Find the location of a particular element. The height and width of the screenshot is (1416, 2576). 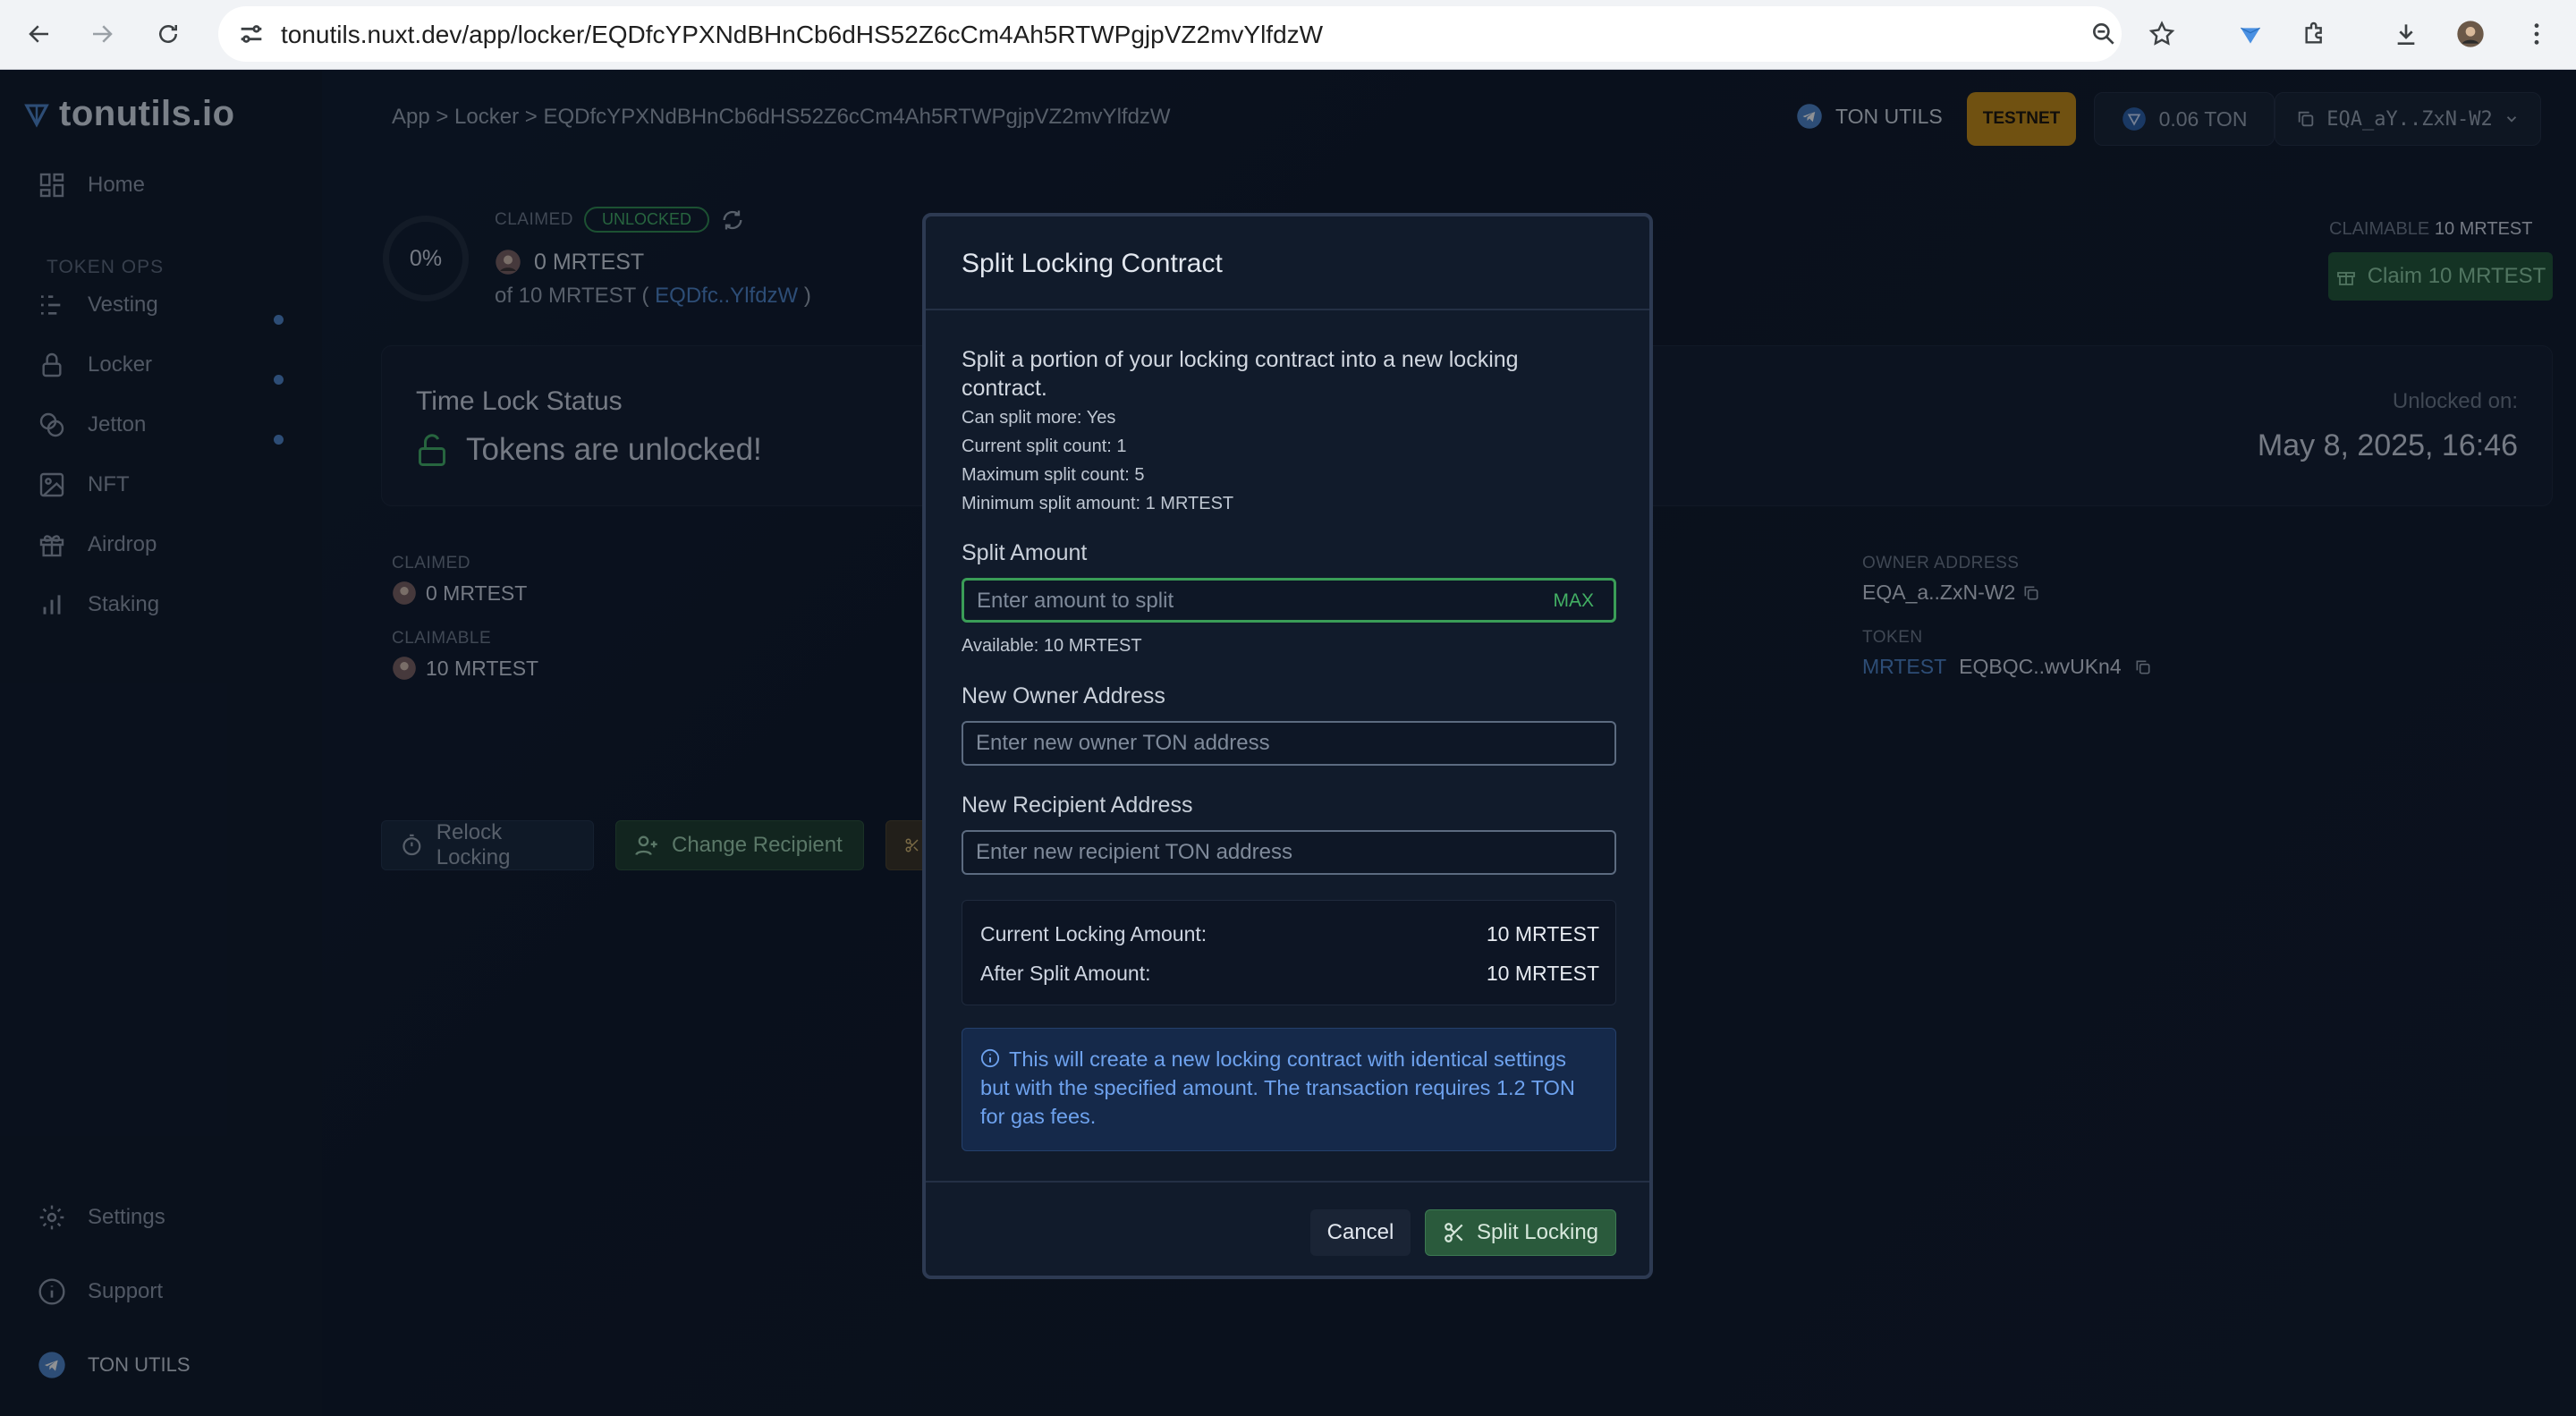

new-recipient-field is located at coordinates (1289, 852).